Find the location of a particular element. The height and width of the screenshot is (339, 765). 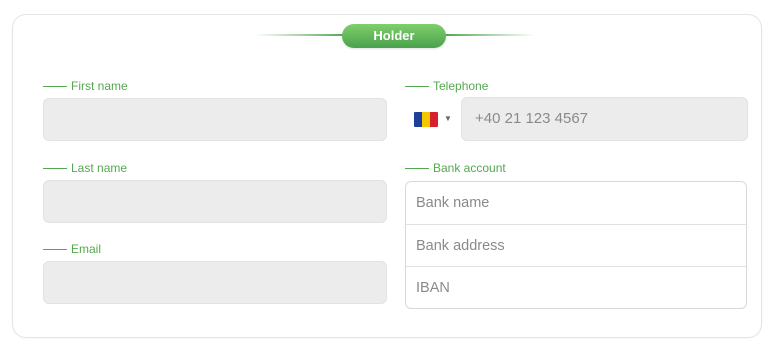

email-label-text: Email is located at coordinates (86, 249).